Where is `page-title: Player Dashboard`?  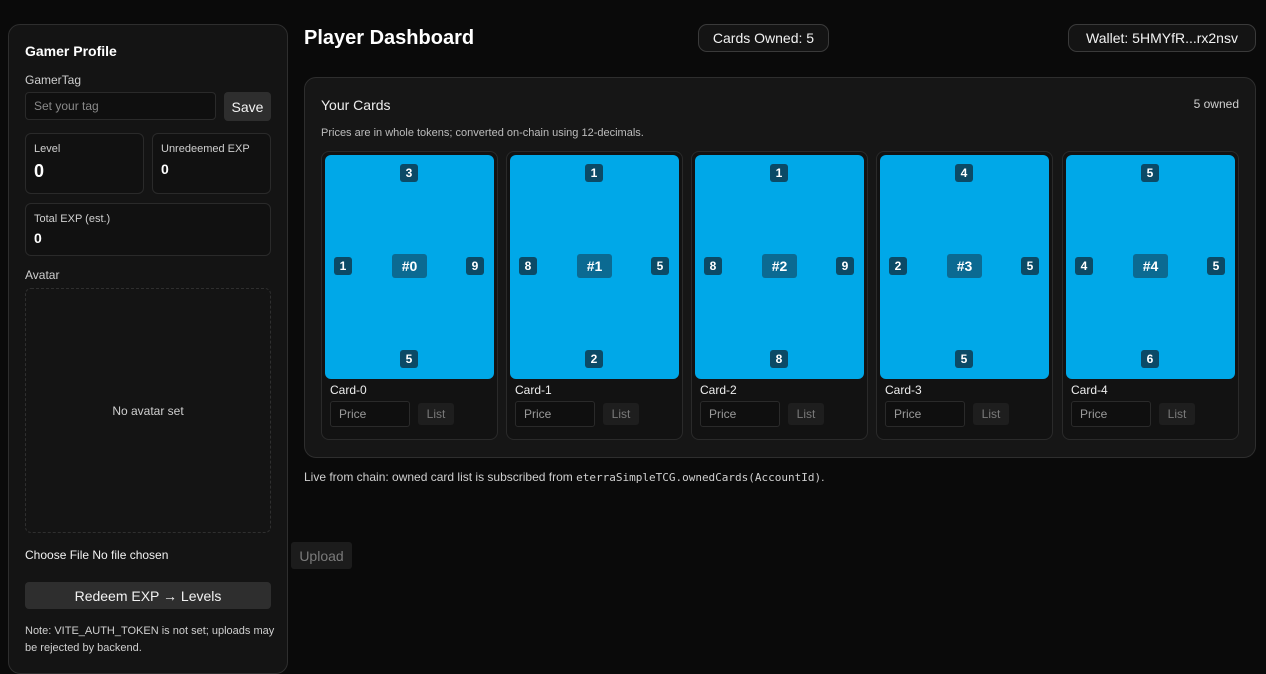
page-title: Player Dashboard is located at coordinates (389, 38).